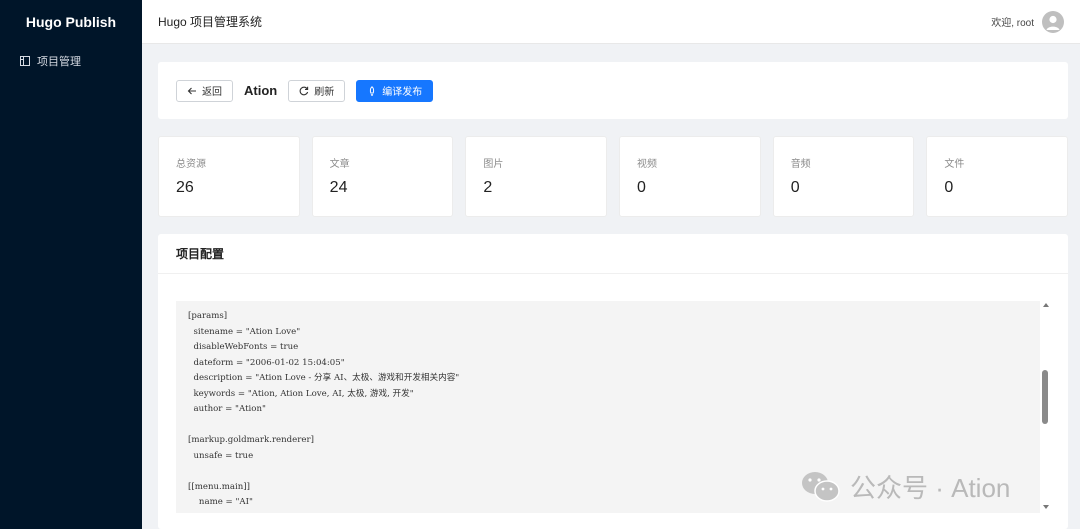 The width and height of the screenshot is (1080, 529). I want to click on scroll-up-icon, so click(1046, 305).